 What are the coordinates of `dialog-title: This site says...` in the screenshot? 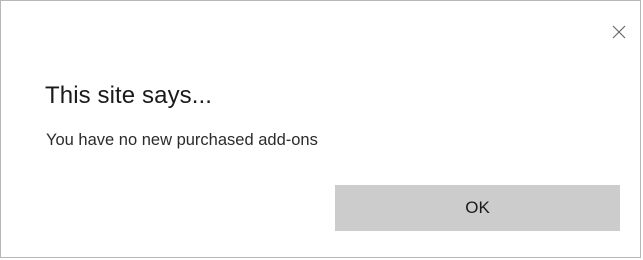 It's located at (129, 95).